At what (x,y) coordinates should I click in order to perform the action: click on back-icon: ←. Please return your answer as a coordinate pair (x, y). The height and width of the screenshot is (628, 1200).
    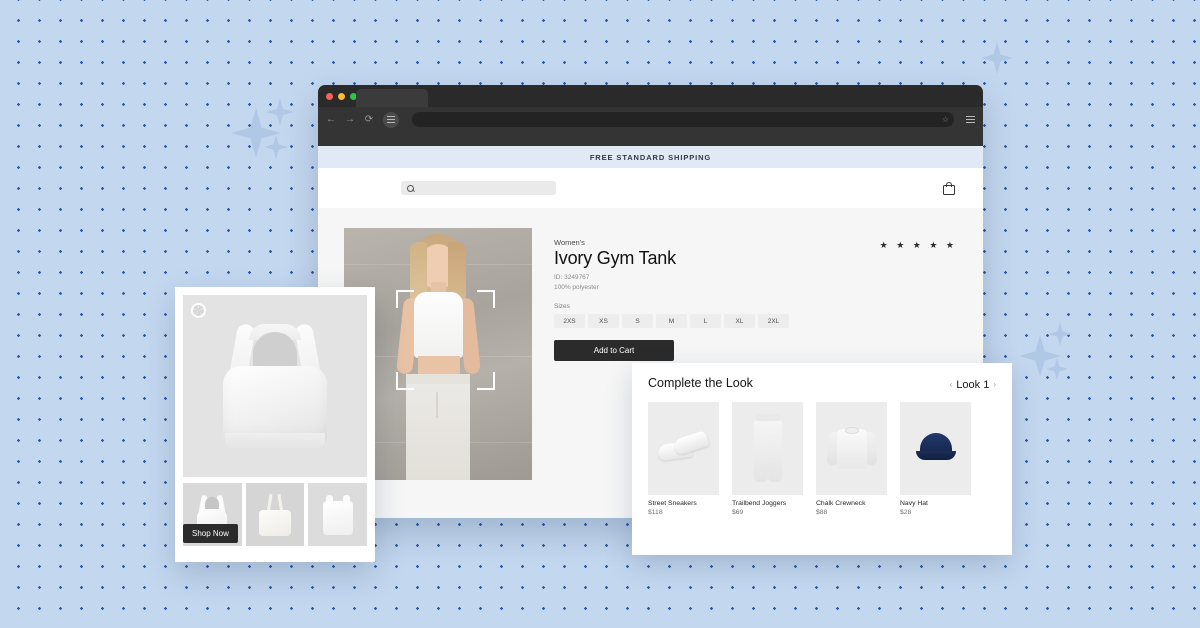
    Looking at the image, I should click on (331, 119).